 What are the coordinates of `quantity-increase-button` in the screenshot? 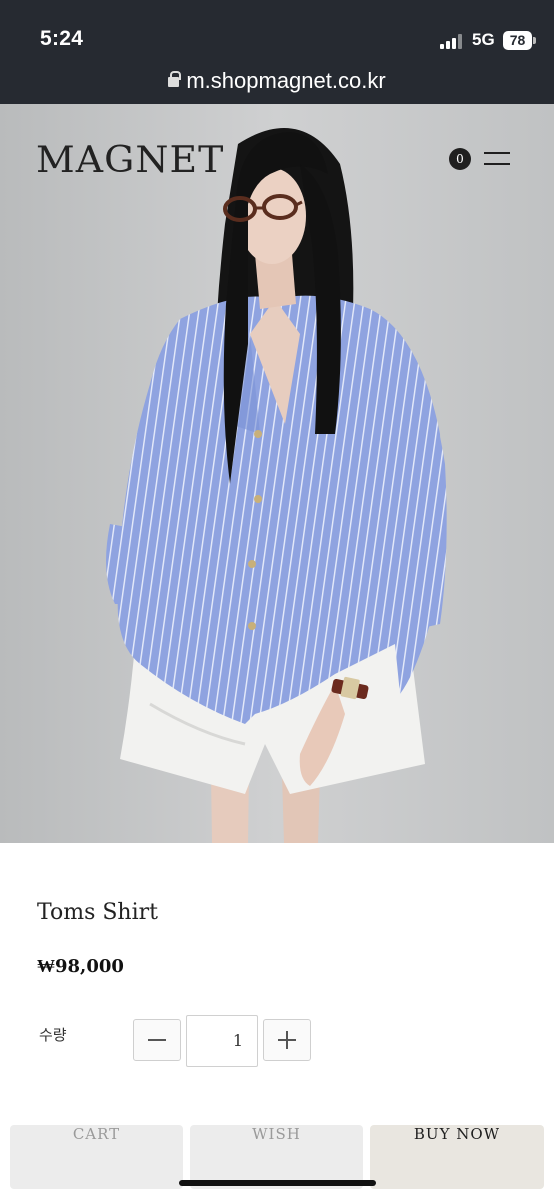 It's located at (287, 1040).